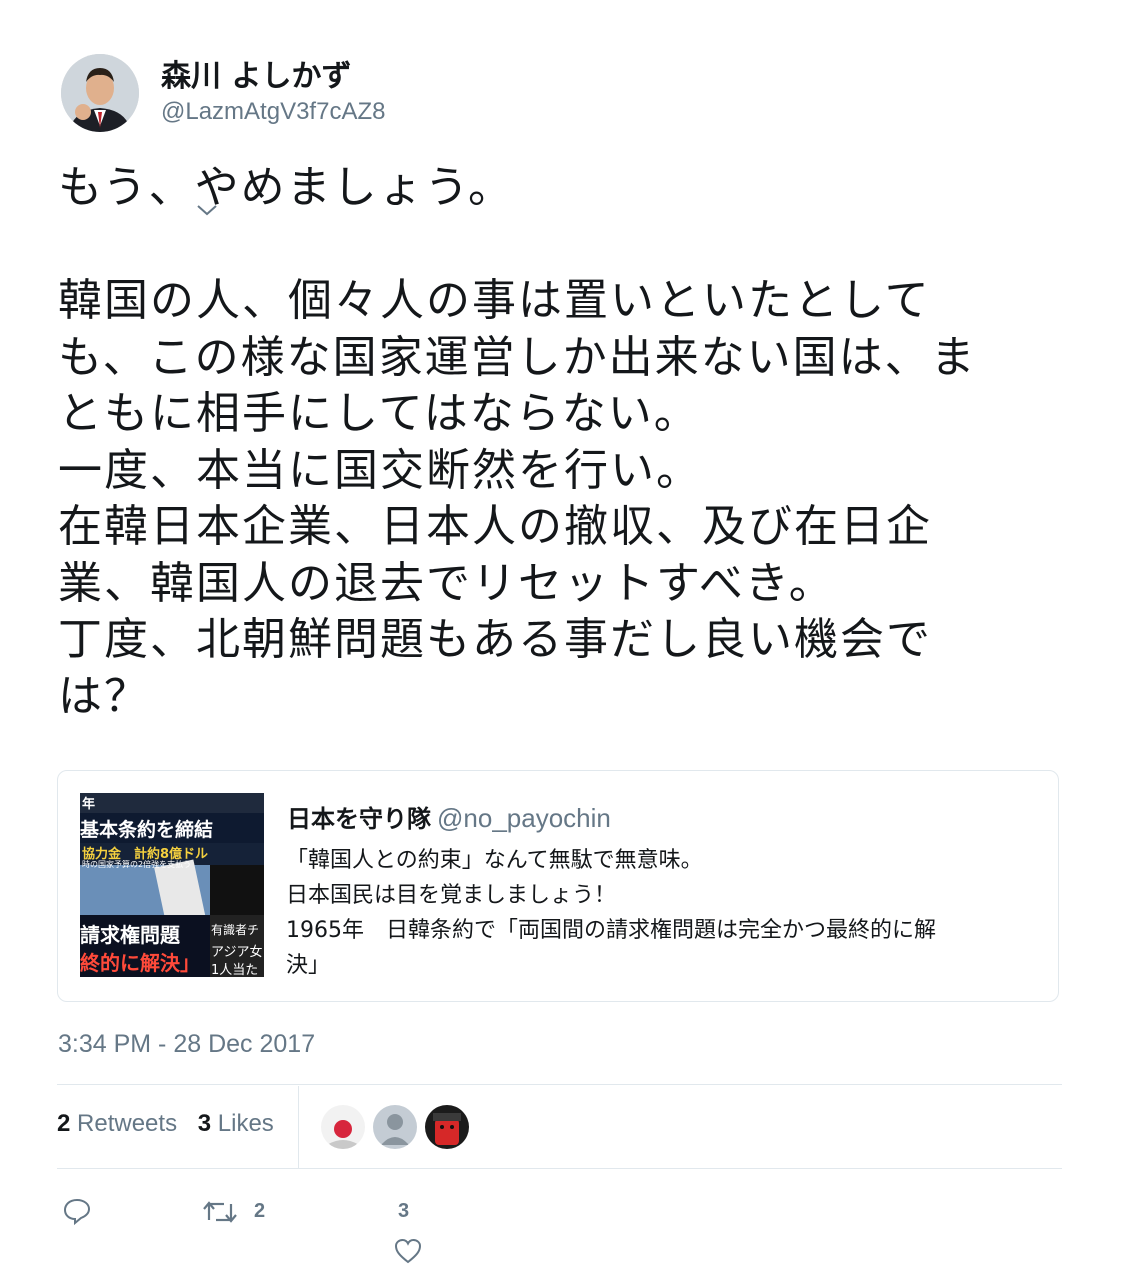  I want to click on quoted-line: 日本国民は目を覚ましましょう！, so click(451, 895).